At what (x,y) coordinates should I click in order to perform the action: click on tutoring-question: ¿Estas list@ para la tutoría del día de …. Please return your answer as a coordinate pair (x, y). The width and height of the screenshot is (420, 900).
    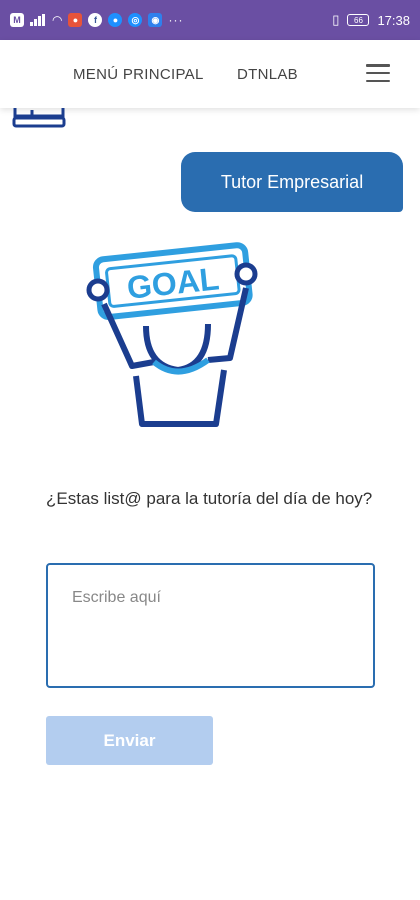
    Looking at the image, I should click on (209, 498).